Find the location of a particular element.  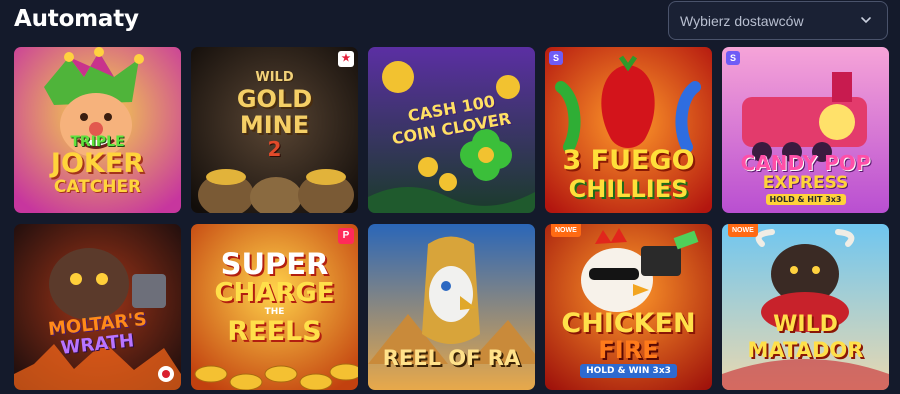

star-icon: ★ is located at coordinates (346, 59).